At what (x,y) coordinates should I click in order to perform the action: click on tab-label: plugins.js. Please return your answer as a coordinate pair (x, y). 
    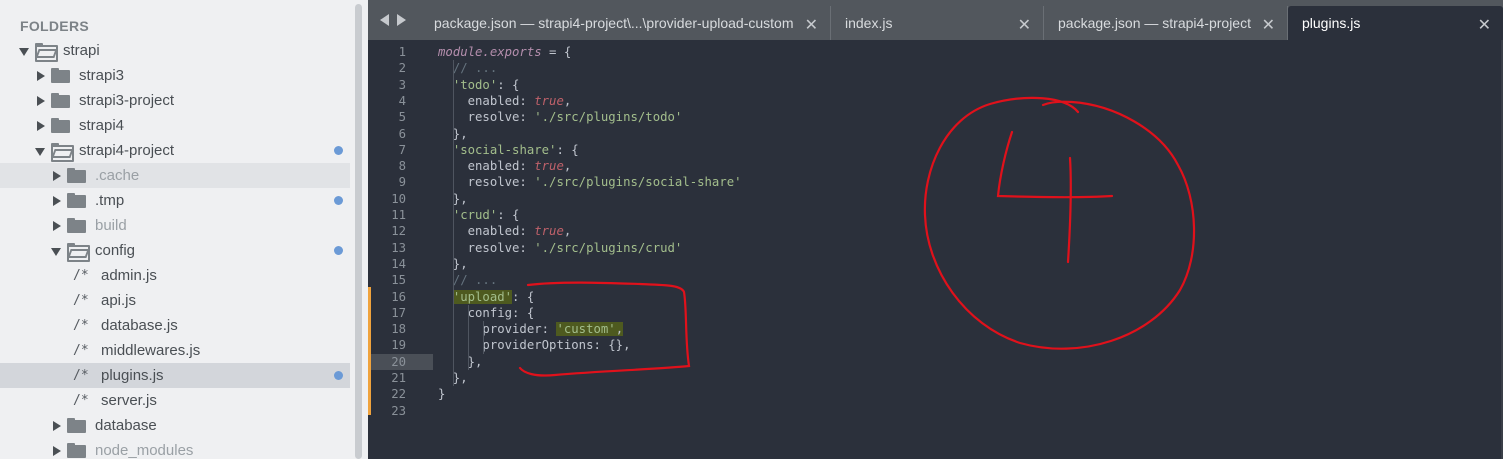
    Looking at the image, I should click on (1331, 23).